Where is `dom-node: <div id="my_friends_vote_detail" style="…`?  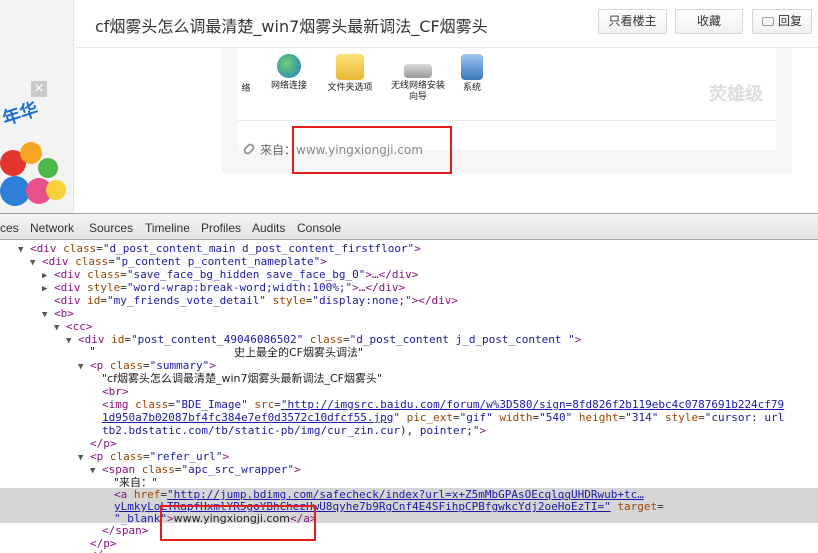 dom-node: <div id="my_friends_vote_detail" style="… is located at coordinates (256, 300).